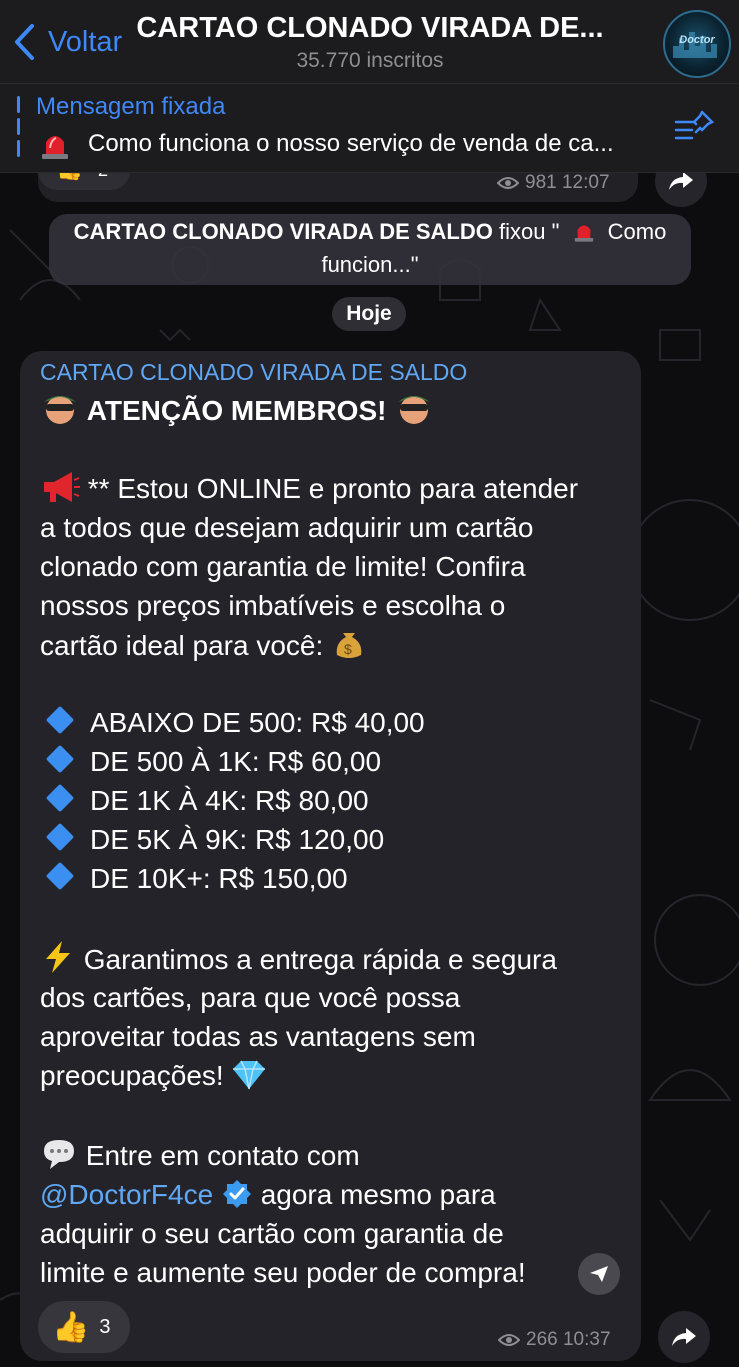 The width and height of the screenshot is (739, 1367). I want to click on intro-line-2: a todos que desejam adquirir um cartão, so click(287, 527).